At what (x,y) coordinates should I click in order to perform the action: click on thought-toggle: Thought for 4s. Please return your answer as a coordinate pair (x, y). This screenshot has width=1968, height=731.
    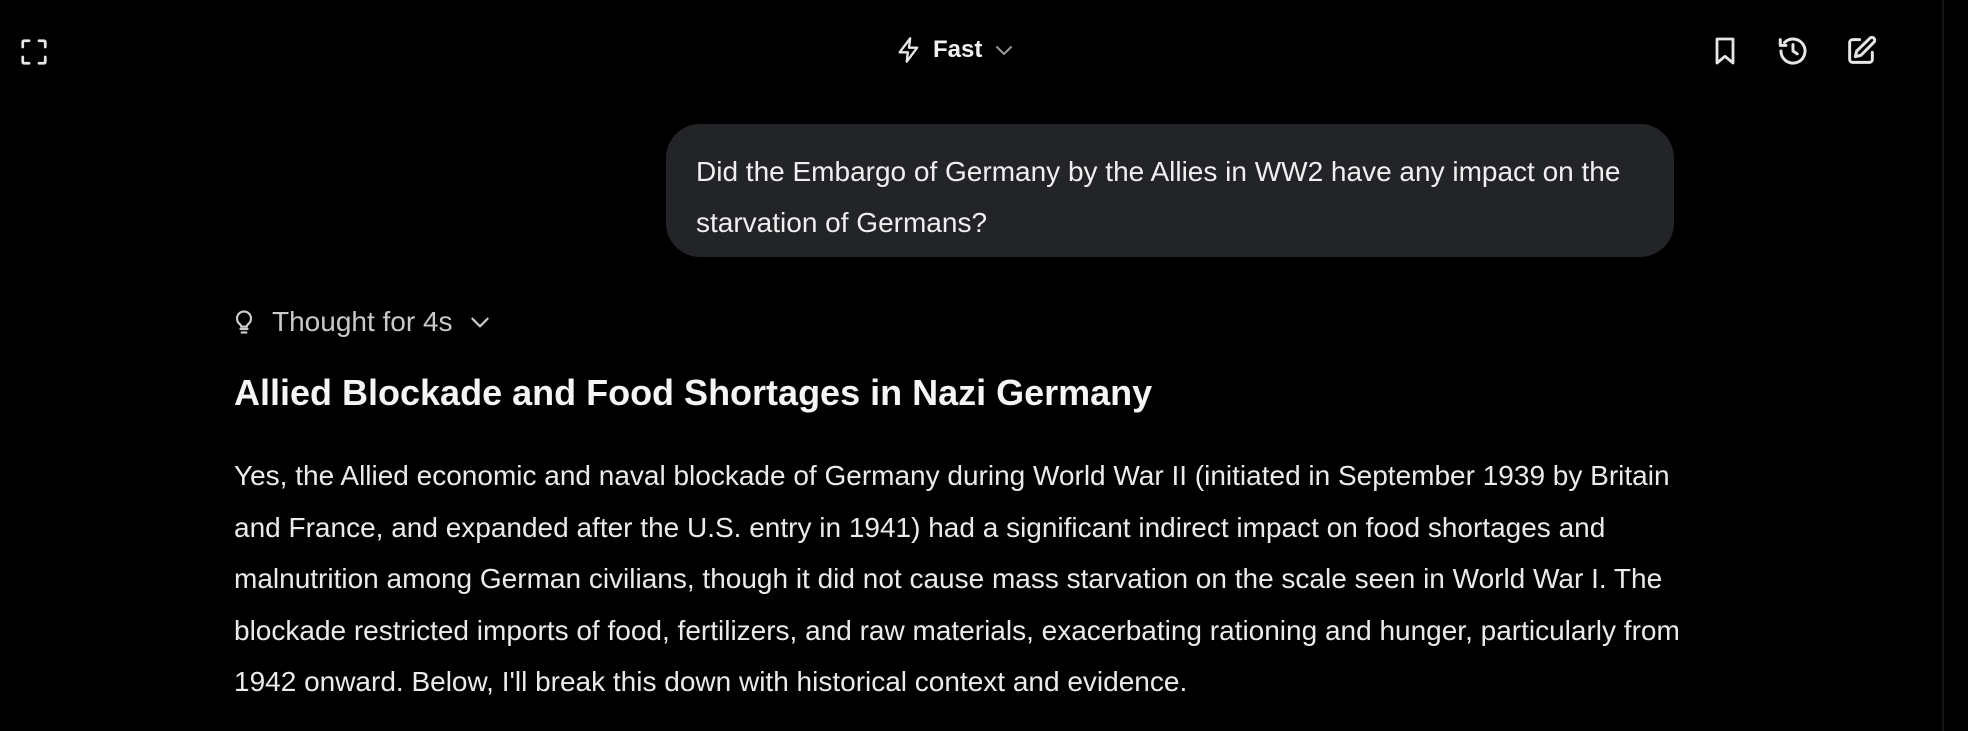
    Looking at the image, I should click on (361, 322).